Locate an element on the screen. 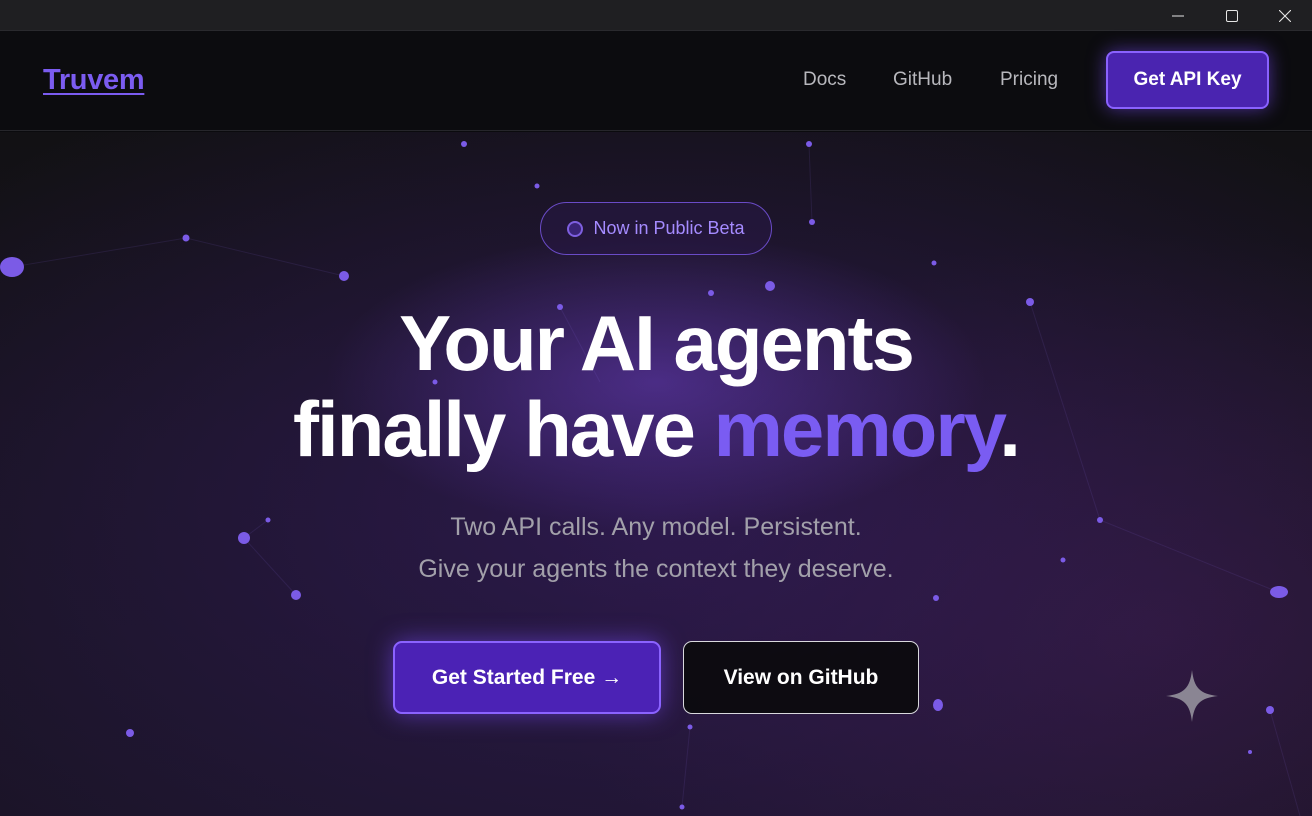  close-icon is located at coordinates (1285, 15).